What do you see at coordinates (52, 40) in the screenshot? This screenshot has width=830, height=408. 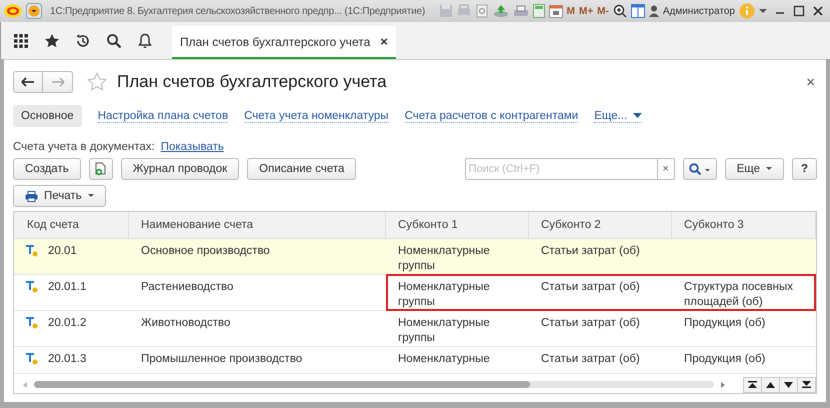 I see `star-icon` at bounding box center [52, 40].